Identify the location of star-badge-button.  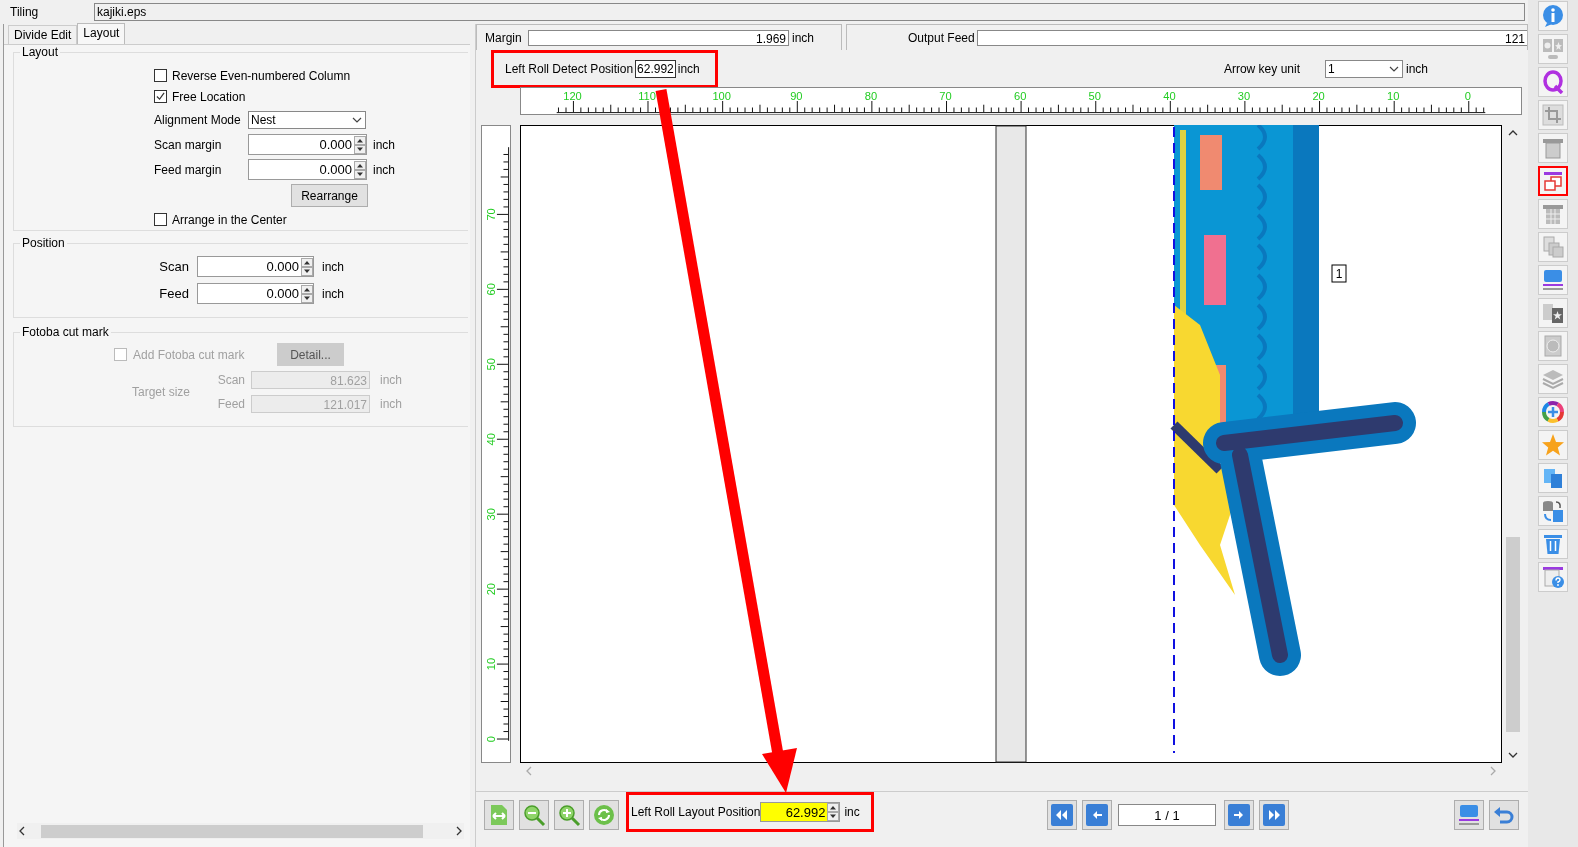
(1553, 346).